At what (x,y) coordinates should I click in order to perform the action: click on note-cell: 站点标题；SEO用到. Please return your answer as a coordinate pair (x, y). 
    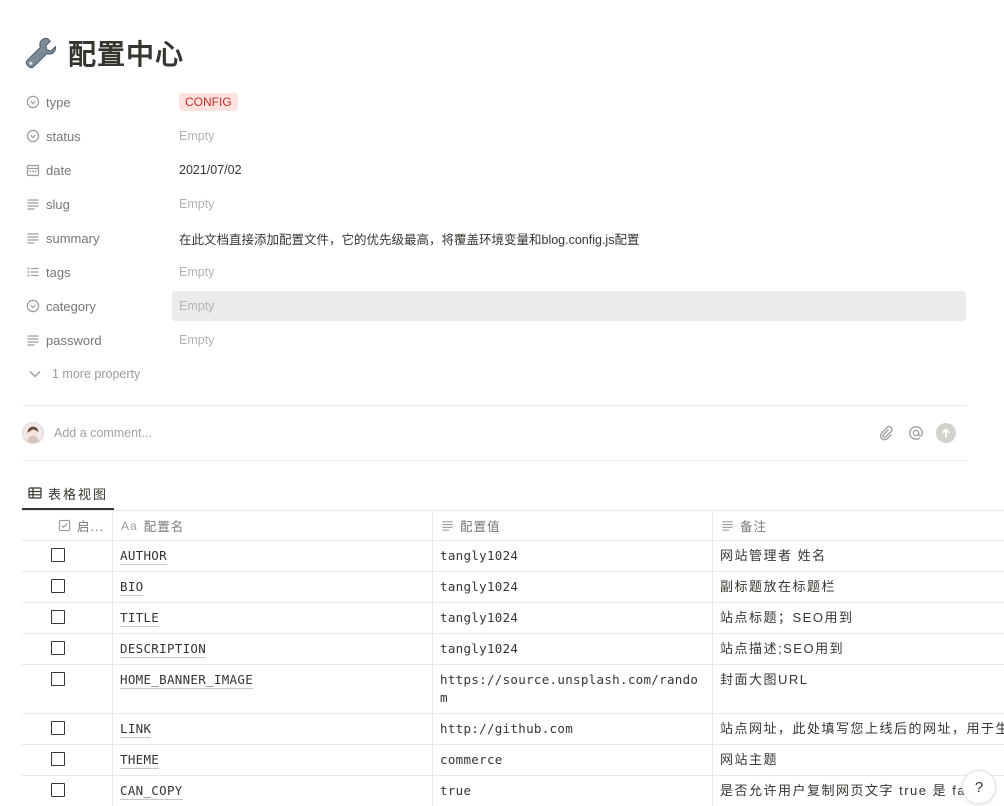
    Looking at the image, I should click on (858, 618).